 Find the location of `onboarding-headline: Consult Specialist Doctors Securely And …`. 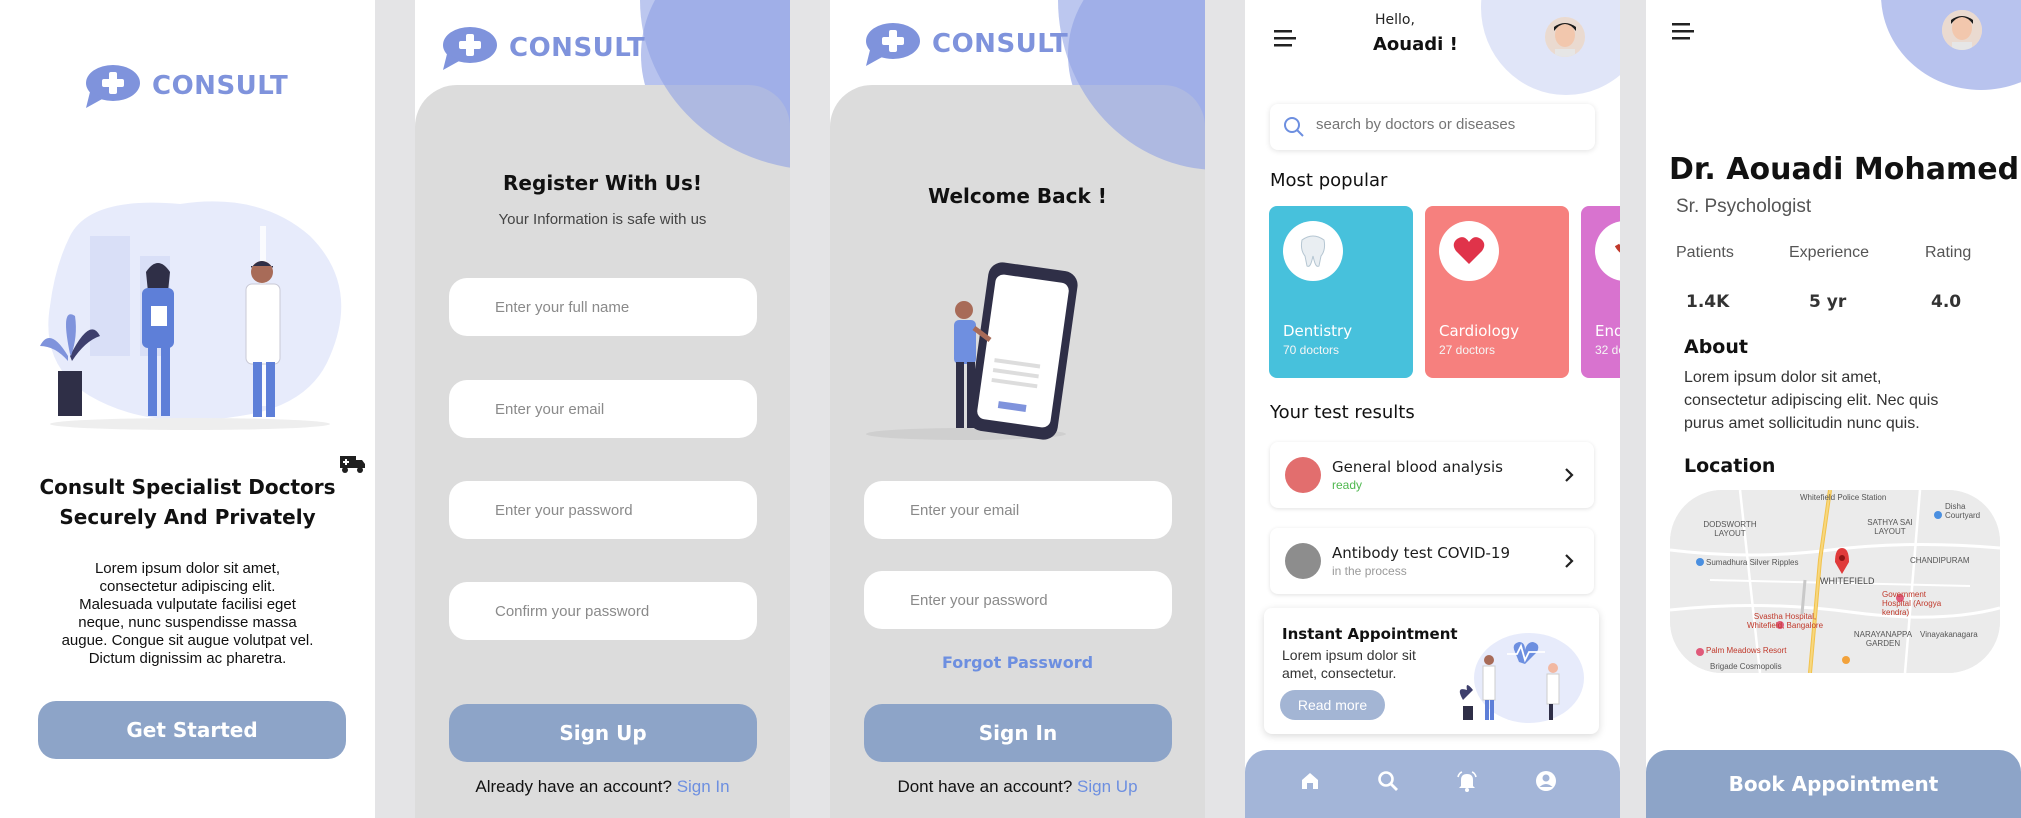

onboarding-headline: Consult Specialist Doctors Securely And … is located at coordinates (187, 502).